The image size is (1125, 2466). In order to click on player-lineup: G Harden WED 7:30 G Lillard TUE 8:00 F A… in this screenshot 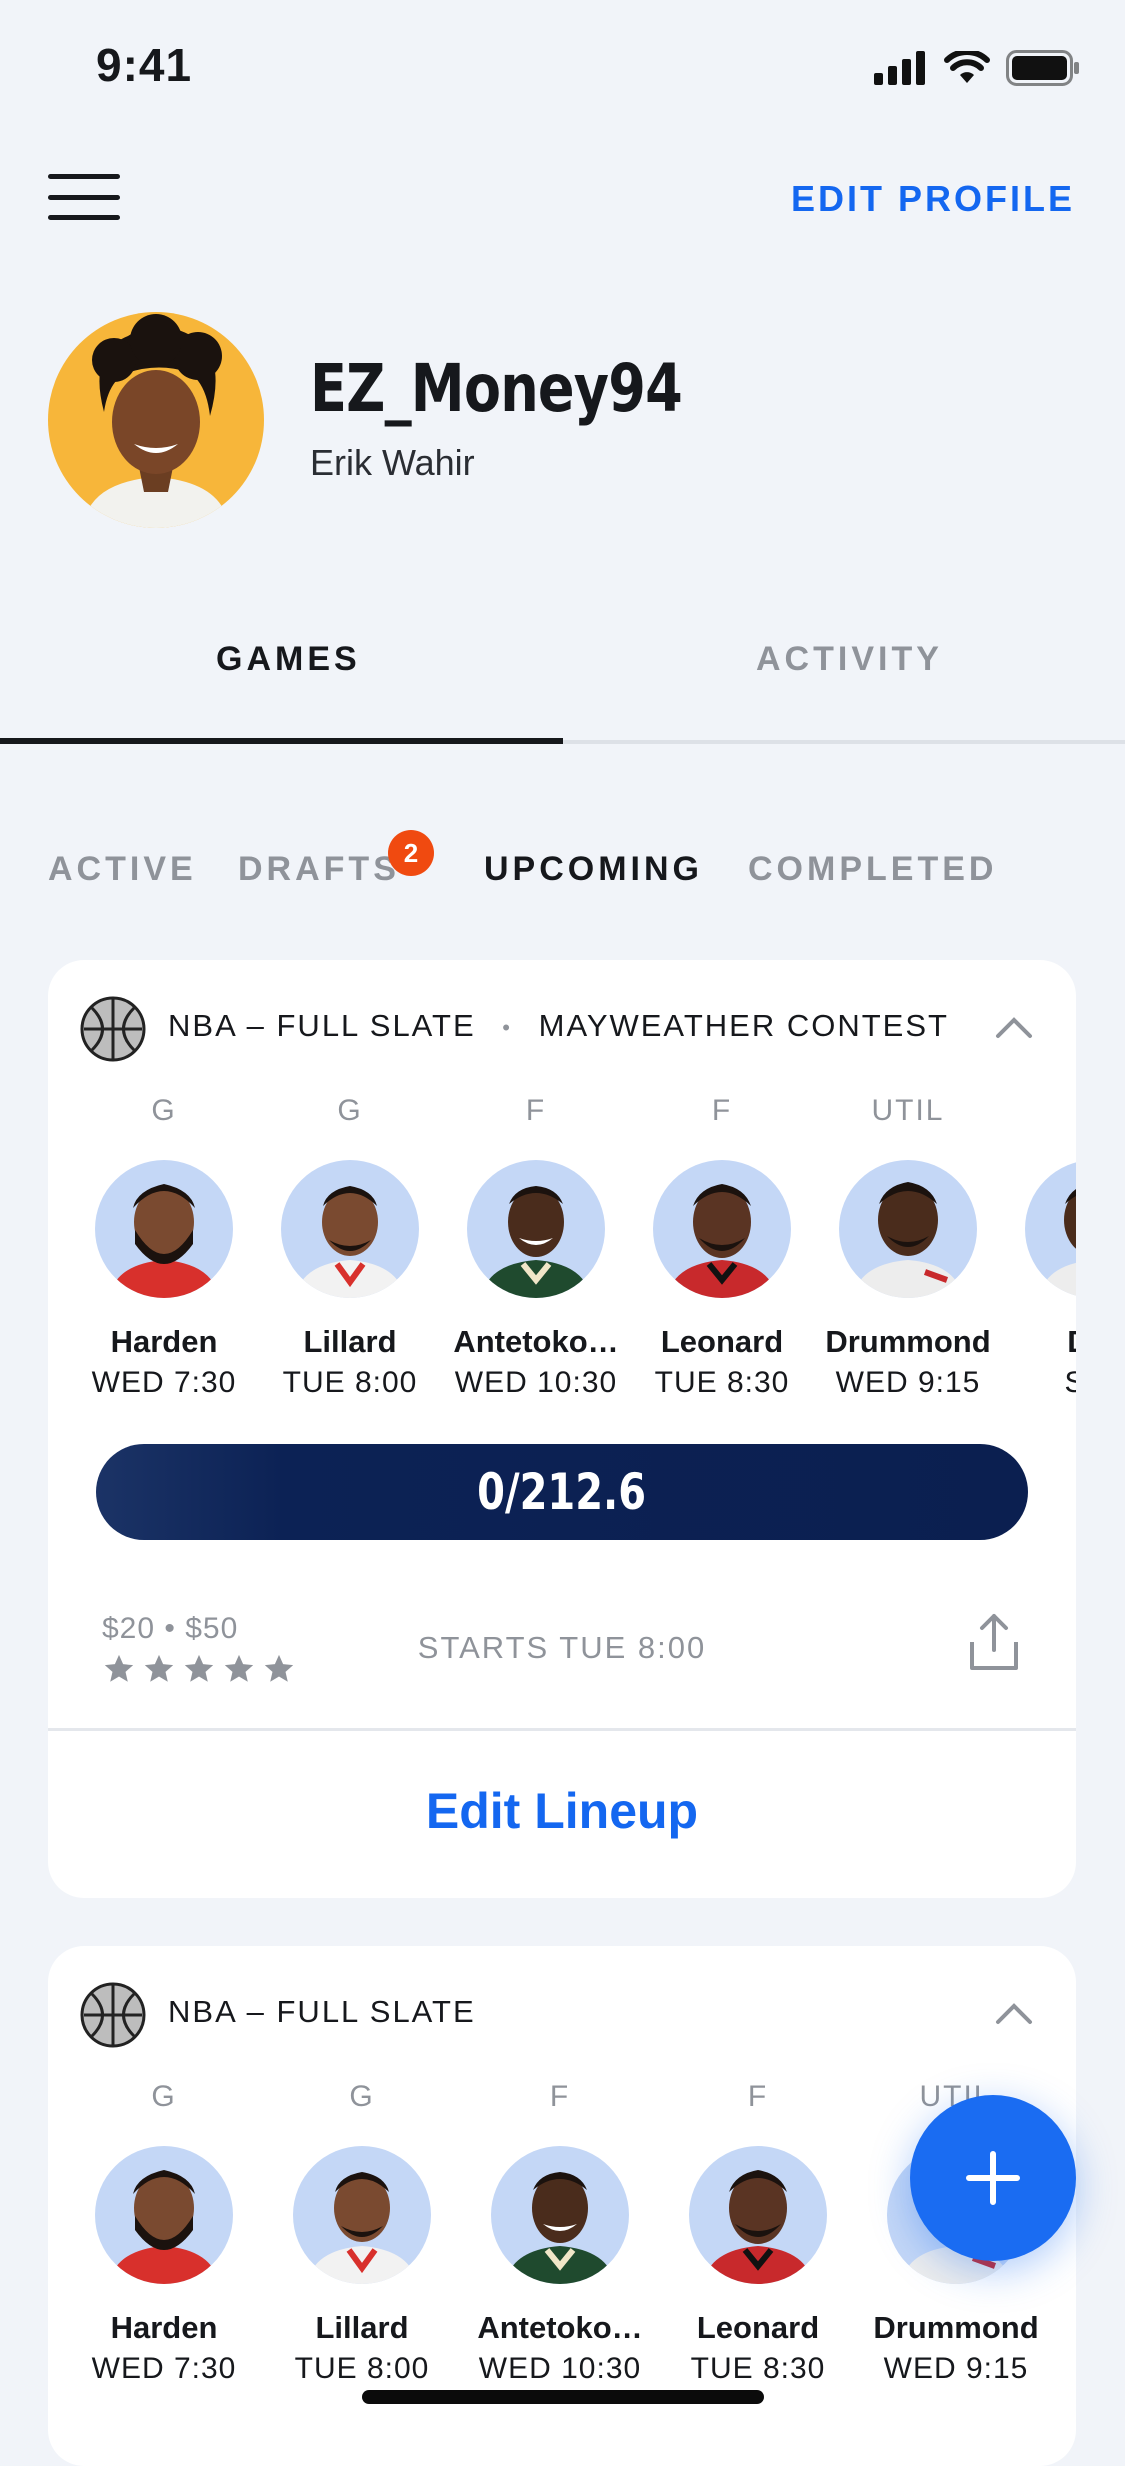, I will do `click(562, 1250)`.